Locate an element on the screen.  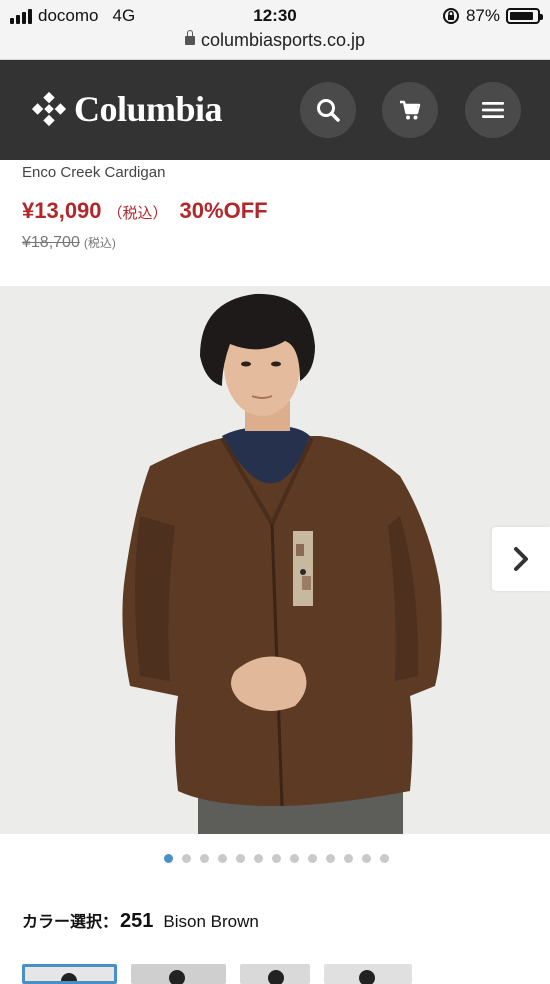
color-swatches is located at coordinates (217, 974).